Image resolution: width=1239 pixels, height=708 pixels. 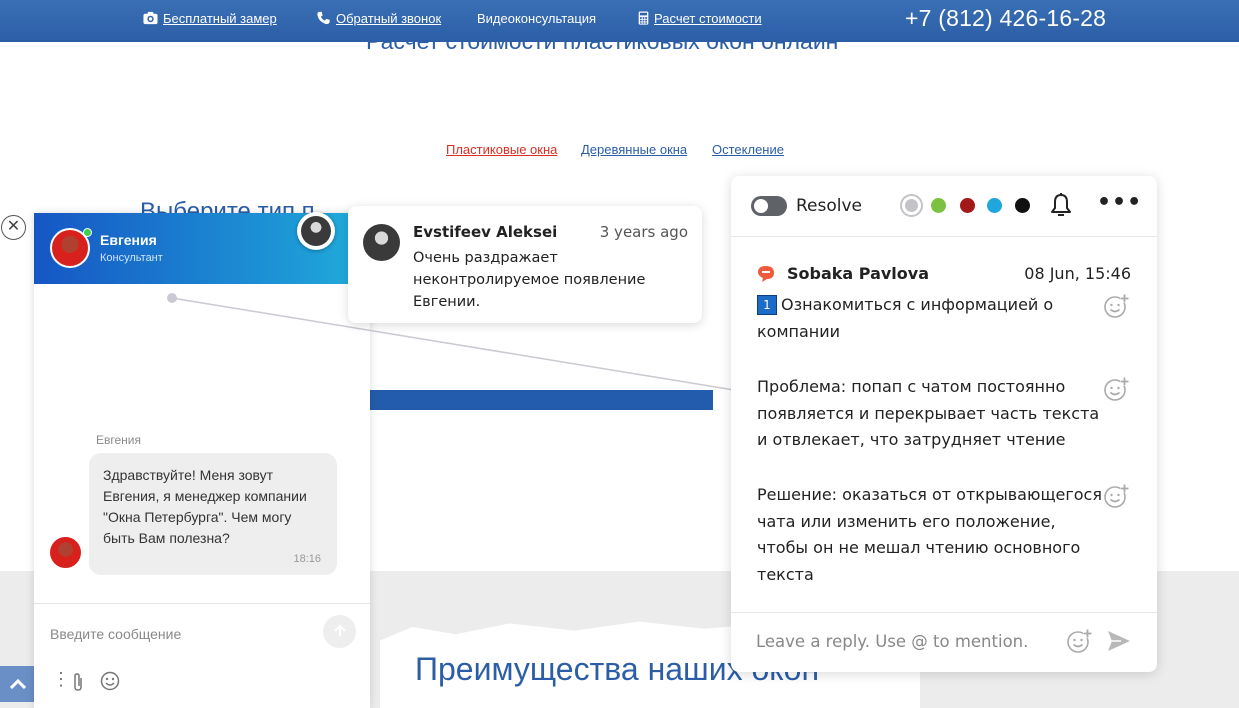 What do you see at coordinates (769, 206) in the screenshot?
I see `resolve-toggle` at bounding box center [769, 206].